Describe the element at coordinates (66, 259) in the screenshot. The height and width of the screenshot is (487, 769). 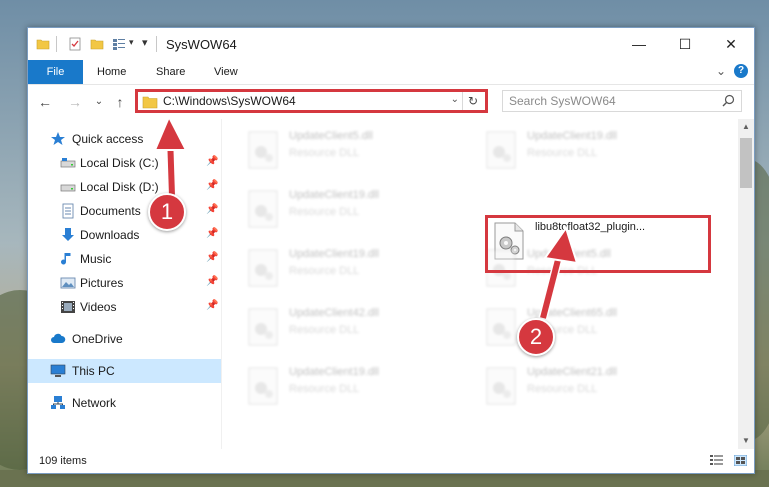
I see `music-icon` at that location.